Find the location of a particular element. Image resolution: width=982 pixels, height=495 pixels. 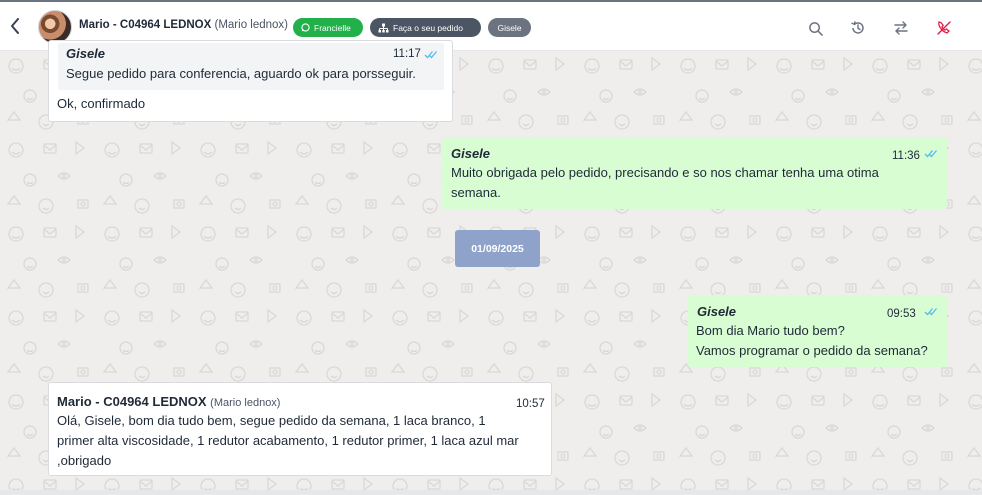

contact-subtitle: (Mario lednox) is located at coordinates (251, 25).